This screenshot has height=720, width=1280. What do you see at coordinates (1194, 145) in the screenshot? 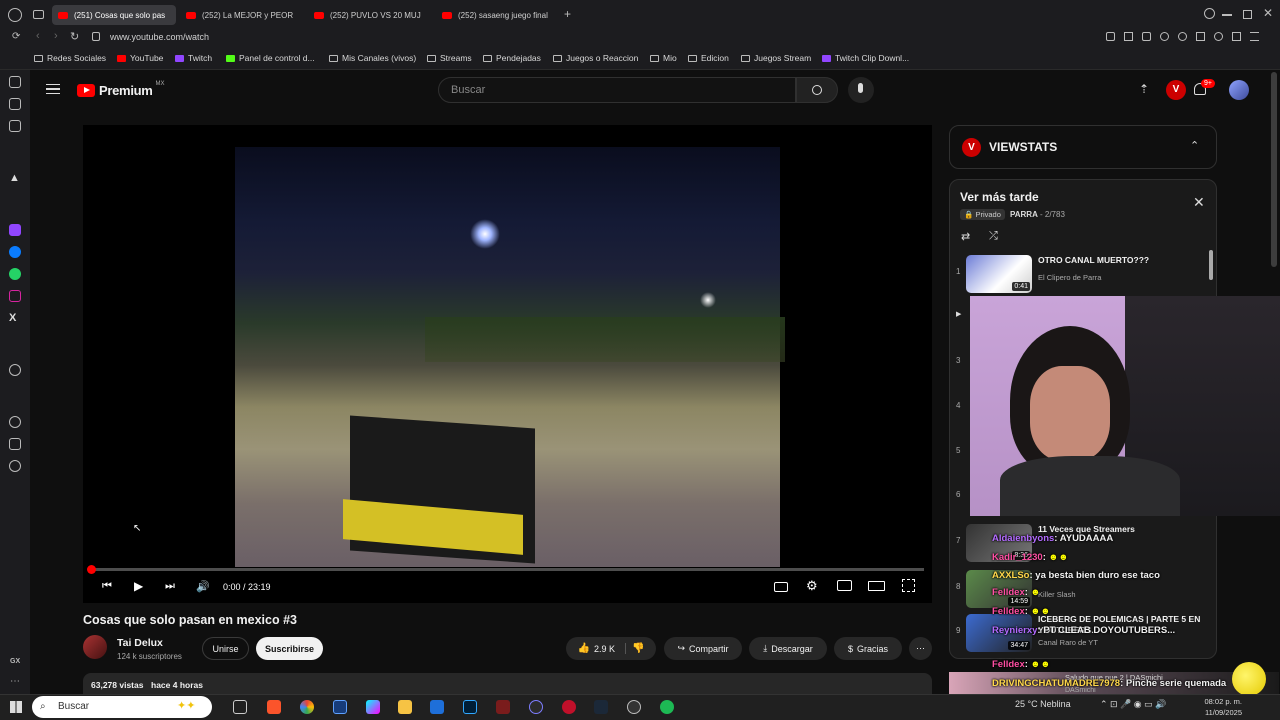
I see `chevron-up-icon: ⌃` at bounding box center [1194, 145].